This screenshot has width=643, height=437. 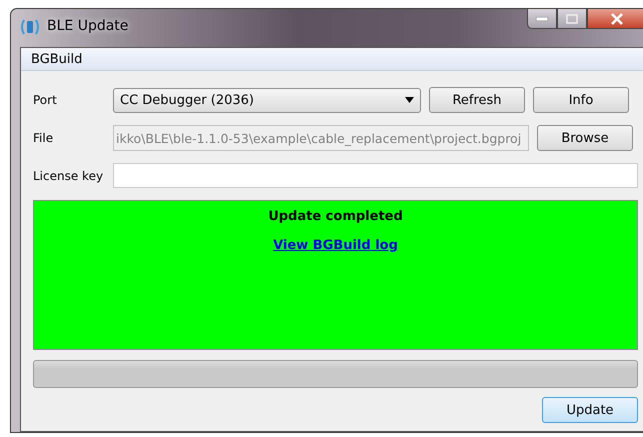 What do you see at coordinates (409, 100) in the screenshot?
I see `dropdown-arrow-icon` at bounding box center [409, 100].